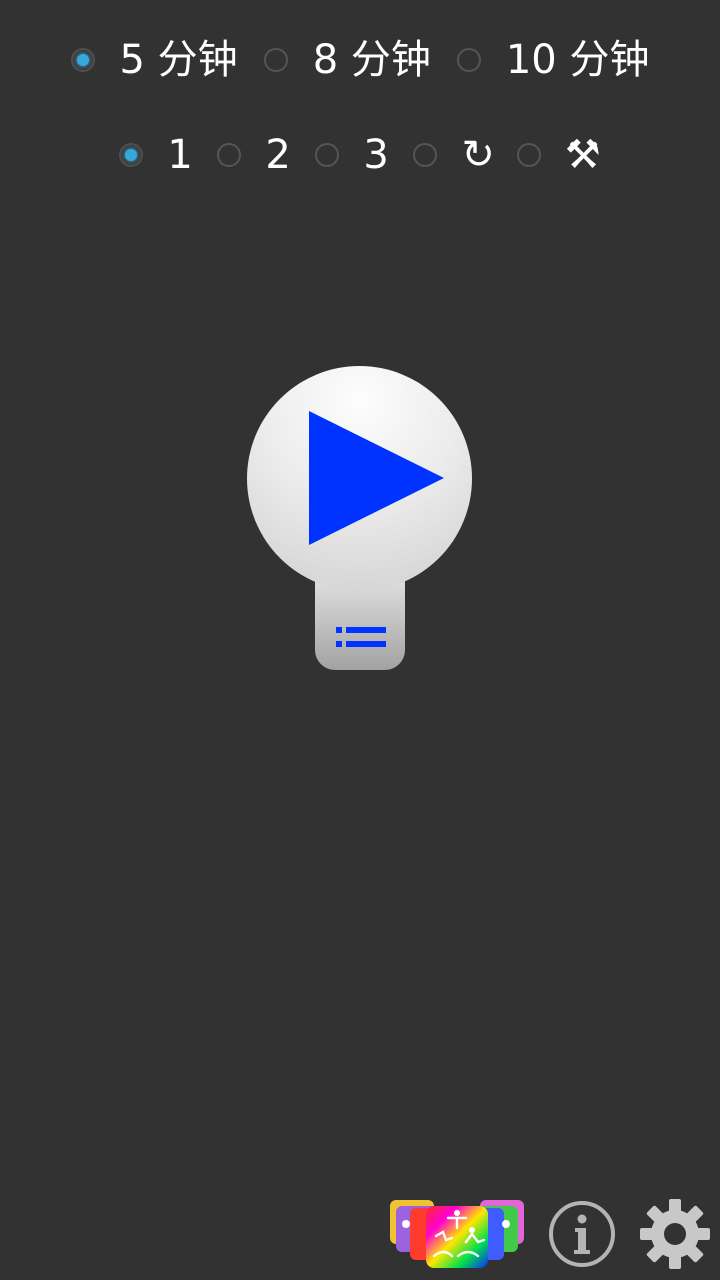 The width and height of the screenshot is (720, 1280). I want to click on apps-icon, so click(457, 1234).